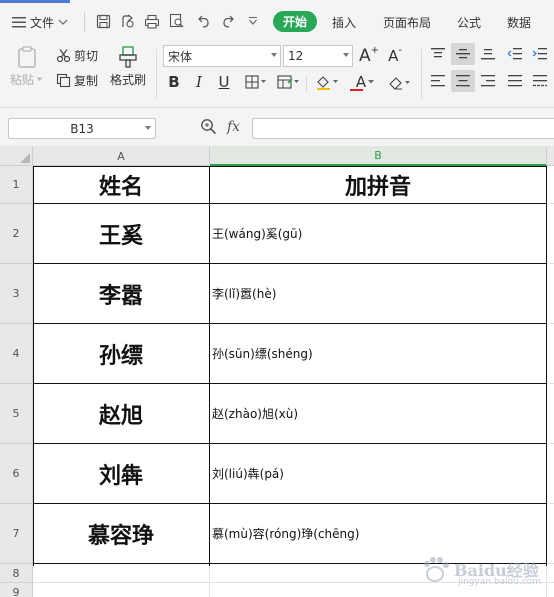  I want to click on formula-input, so click(403, 128).